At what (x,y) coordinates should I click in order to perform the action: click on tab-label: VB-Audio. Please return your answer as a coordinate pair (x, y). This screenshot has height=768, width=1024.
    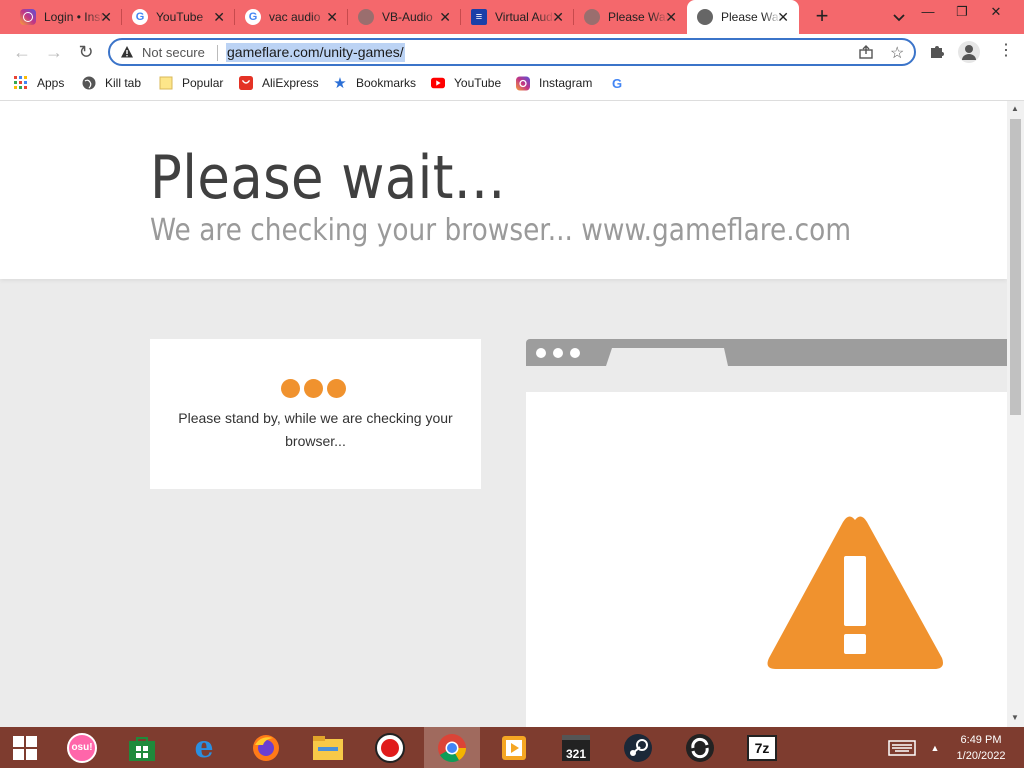
    Looking at the image, I should click on (407, 17).